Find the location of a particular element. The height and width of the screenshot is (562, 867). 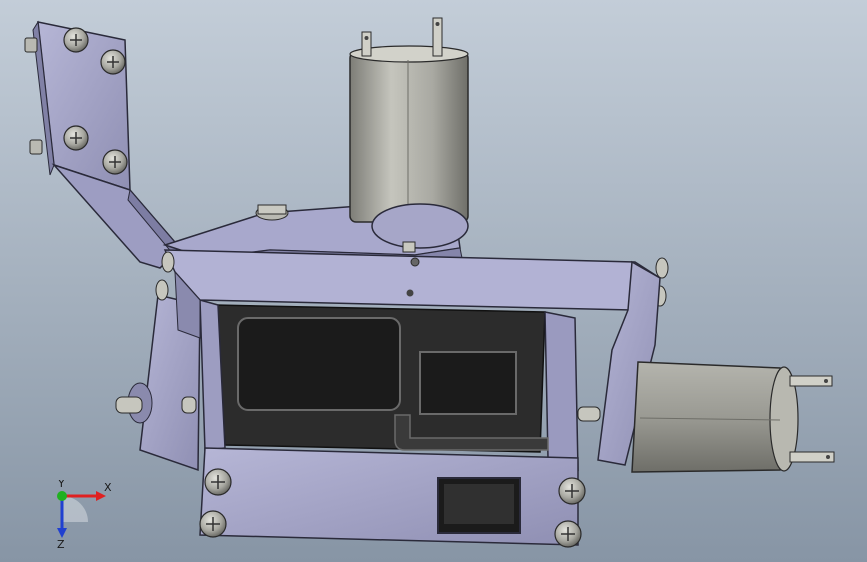

right-pivot-pin is located at coordinates (589, 414).